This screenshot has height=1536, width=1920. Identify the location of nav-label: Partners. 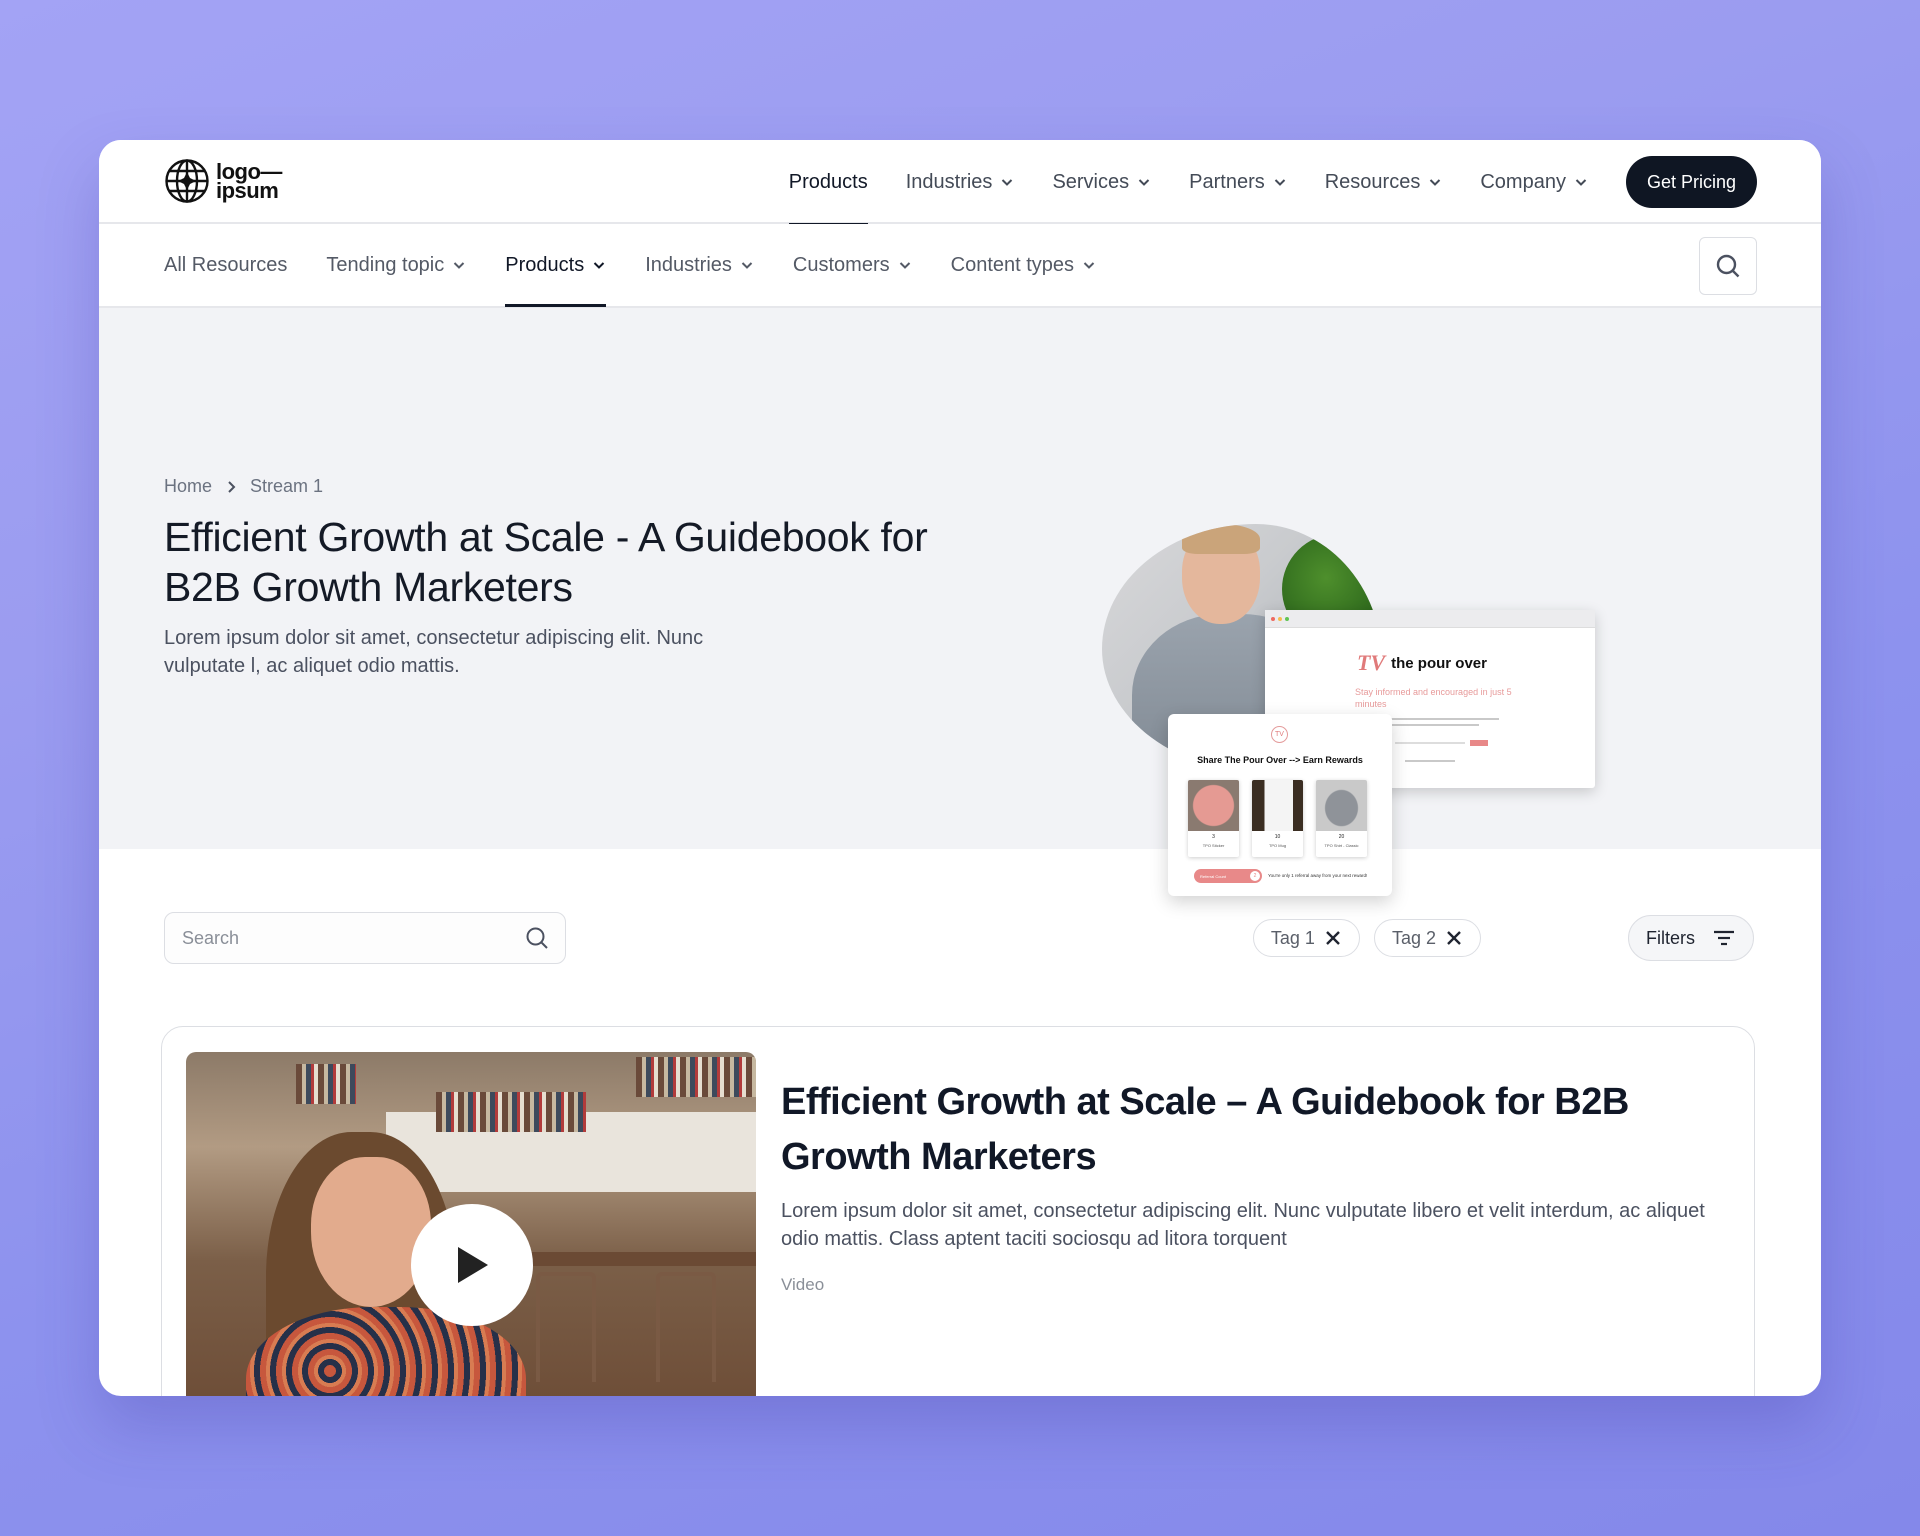
(1227, 181).